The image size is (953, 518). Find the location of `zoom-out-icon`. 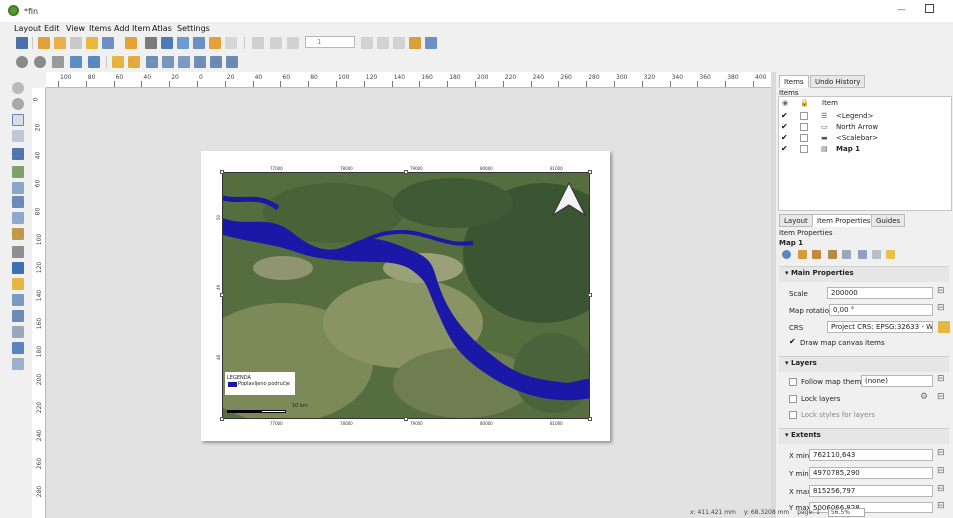

zoom-out-icon is located at coordinates (40, 62).